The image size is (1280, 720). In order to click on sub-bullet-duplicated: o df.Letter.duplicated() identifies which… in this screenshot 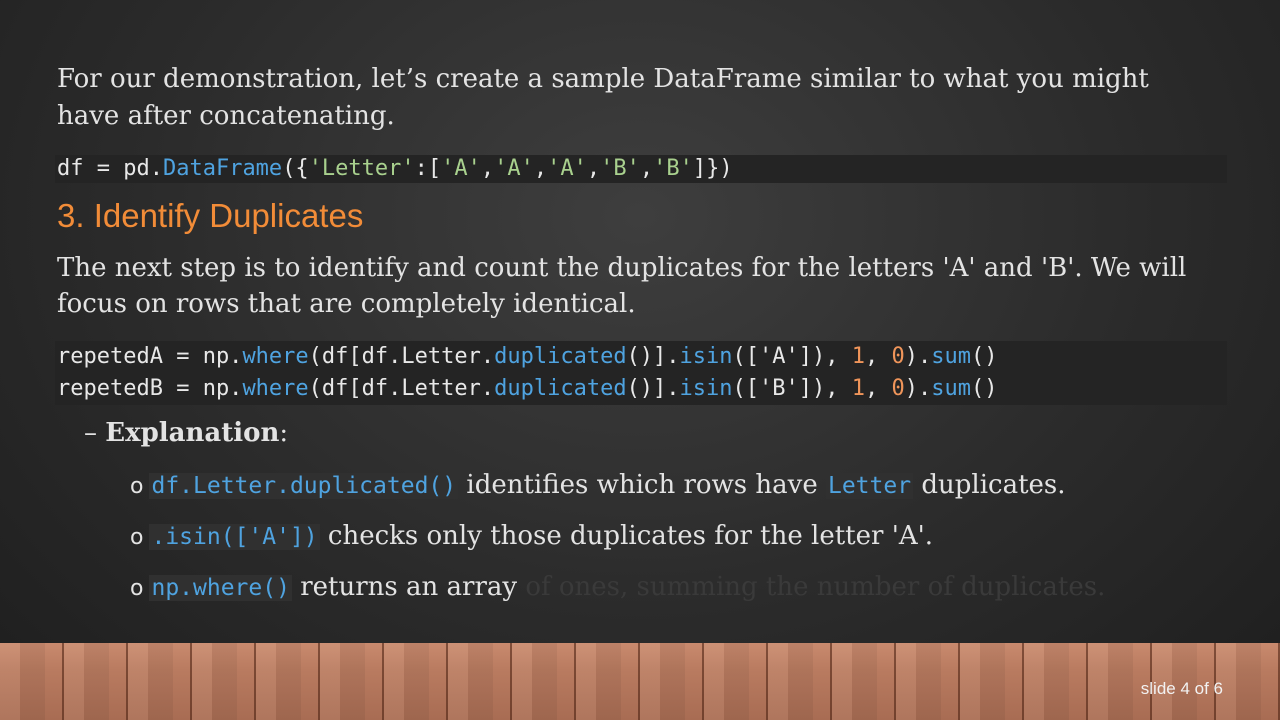, I will do `click(598, 485)`.